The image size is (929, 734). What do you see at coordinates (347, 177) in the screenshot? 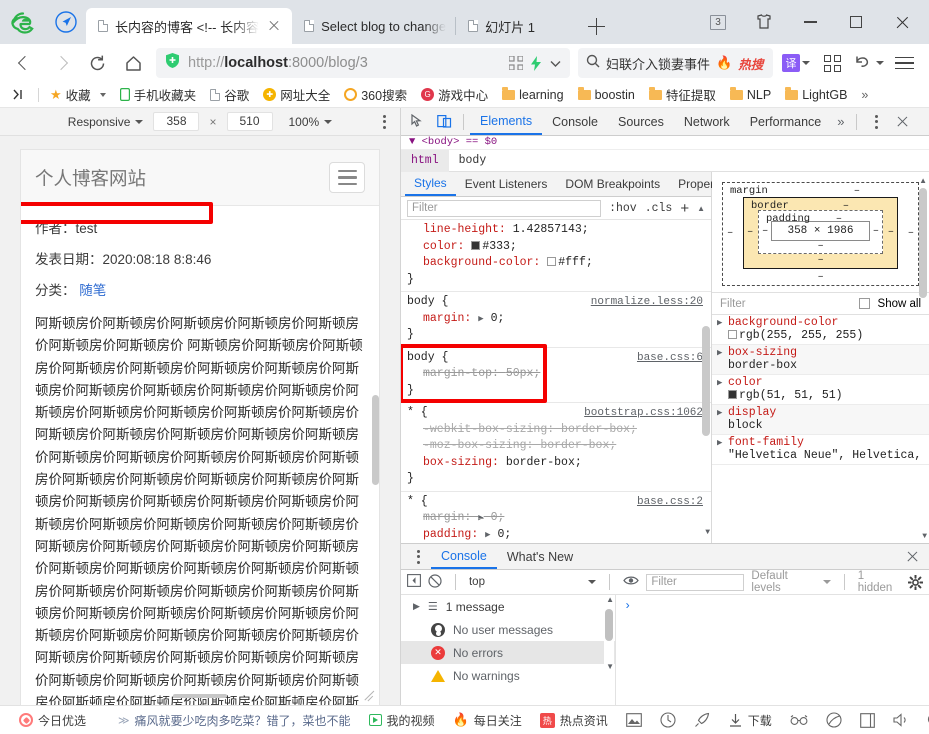
I see `site-menu-toggle` at bounding box center [347, 177].